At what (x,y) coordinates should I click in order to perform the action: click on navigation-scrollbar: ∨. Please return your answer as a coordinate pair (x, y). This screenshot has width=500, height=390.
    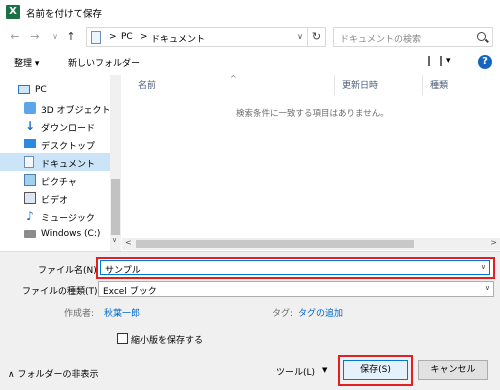
    Looking at the image, I should click on (115, 163).